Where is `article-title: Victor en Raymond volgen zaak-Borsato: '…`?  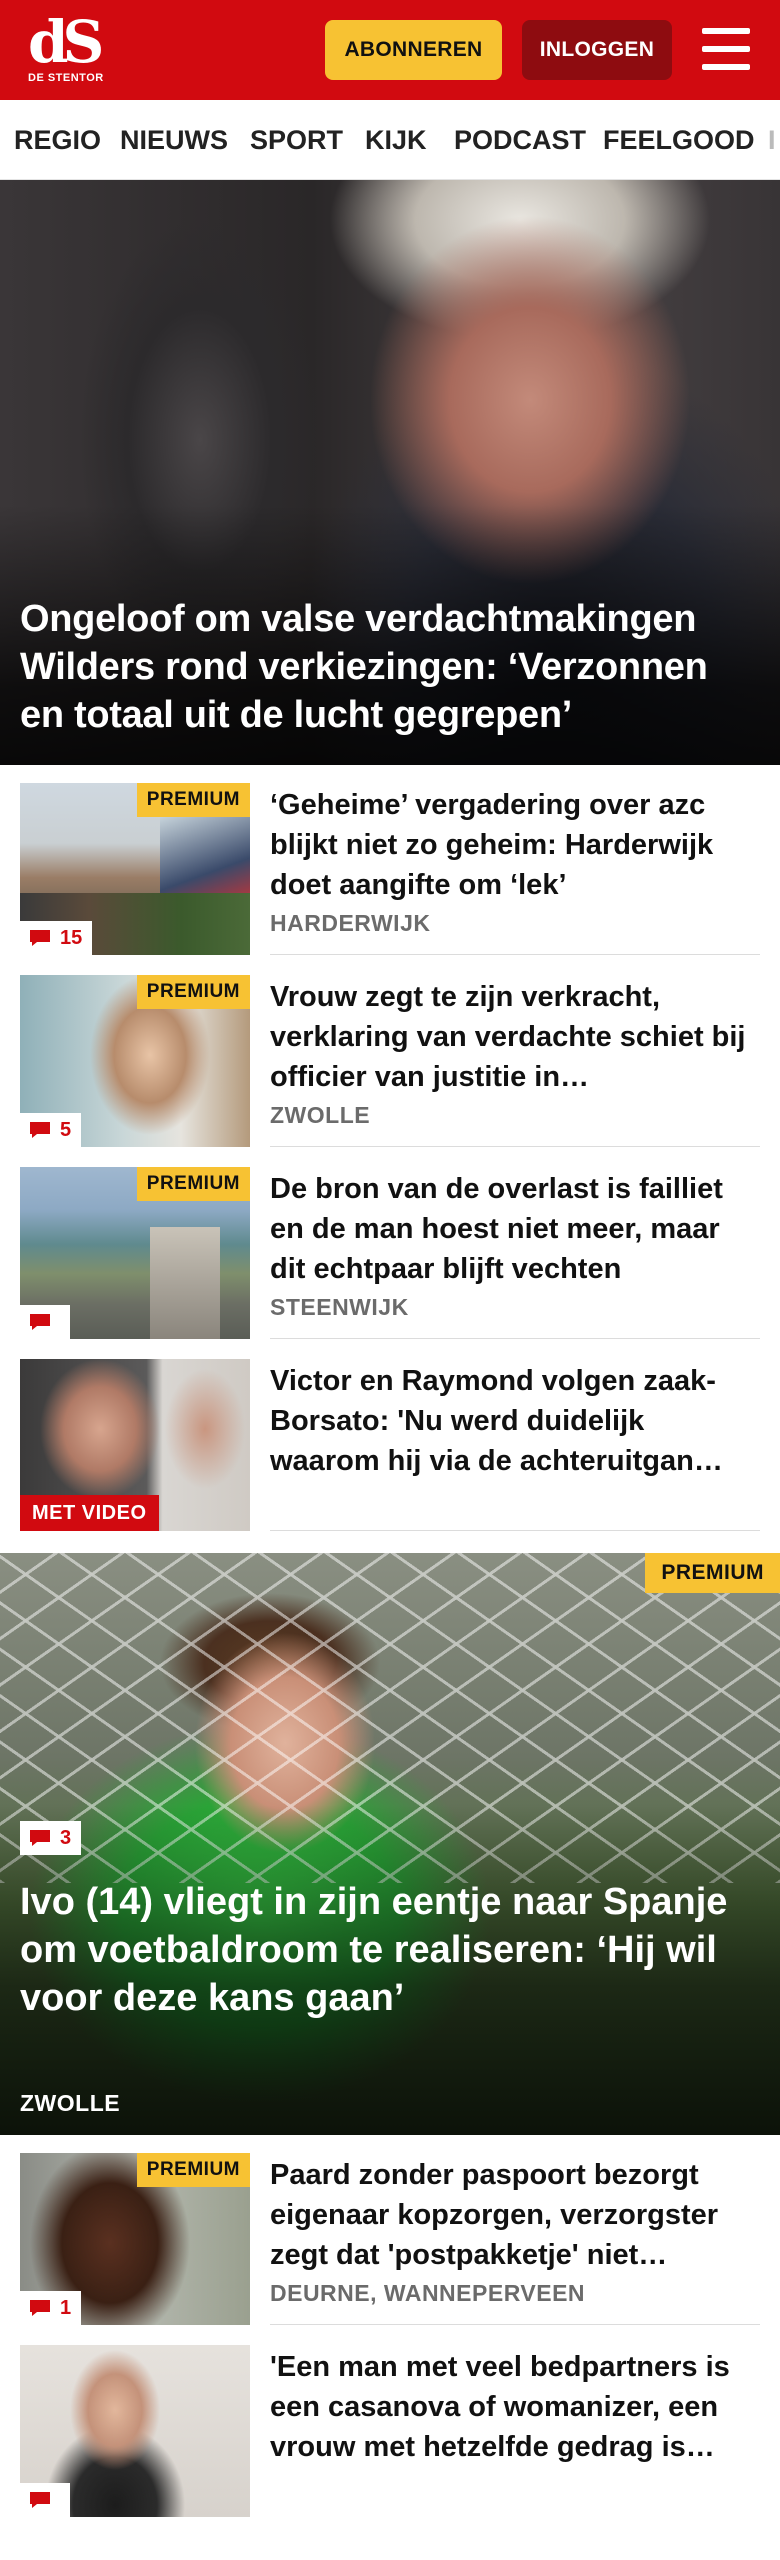
article-title: Victor en Raymond volgen zaak-Borsato: '… is located at coordinates (510, 1421).